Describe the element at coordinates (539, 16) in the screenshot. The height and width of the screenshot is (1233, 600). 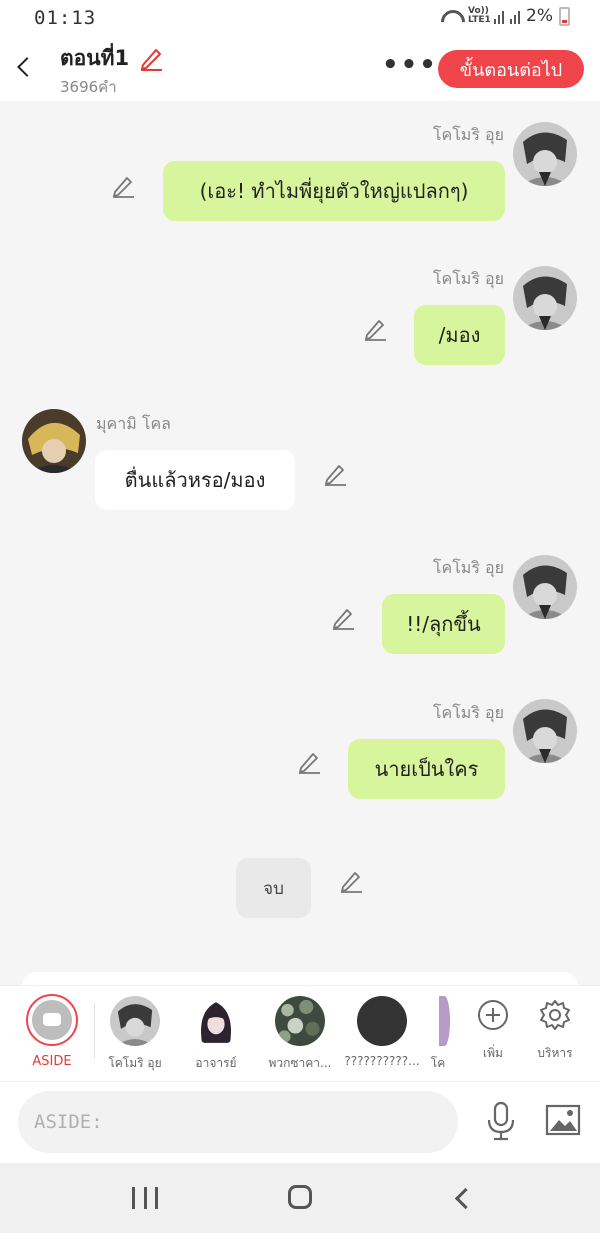
I see `battery-percent: 2%` at that location.